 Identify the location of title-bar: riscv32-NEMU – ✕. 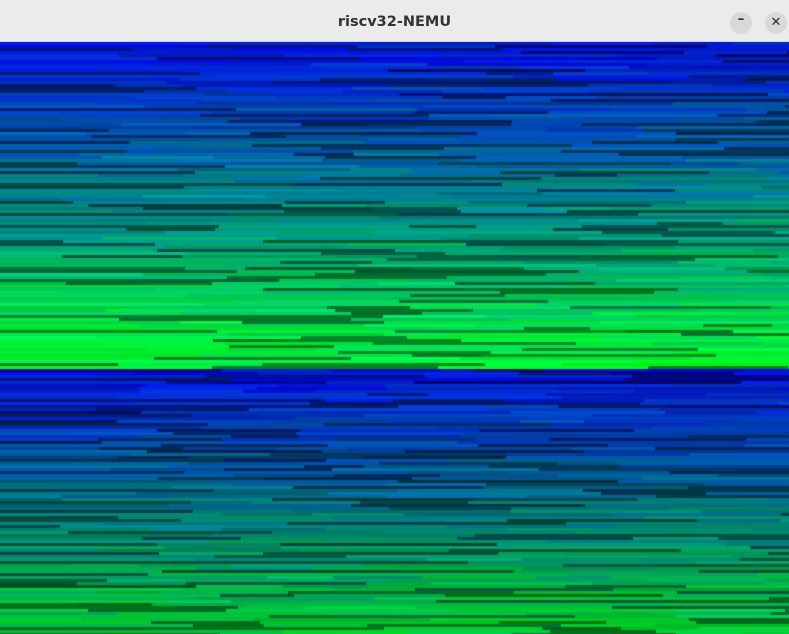
(394, 21).